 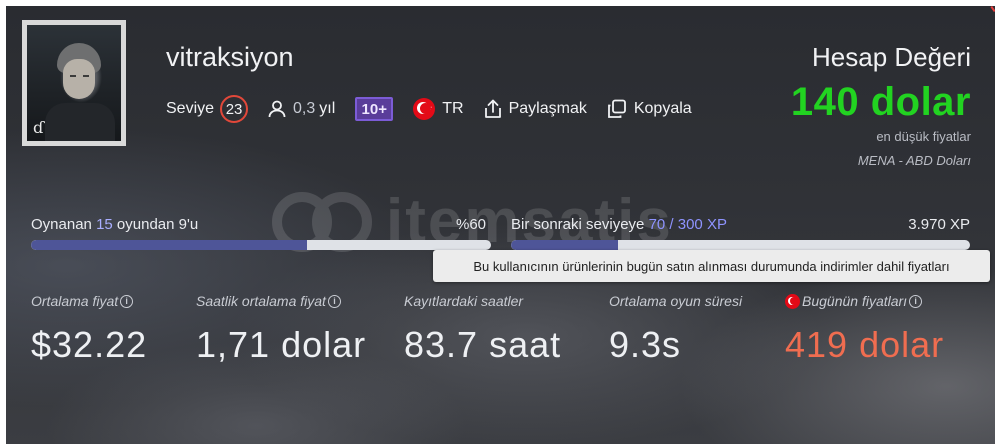 I want to click on xp-progress-bar, so click(x=740, y=245).